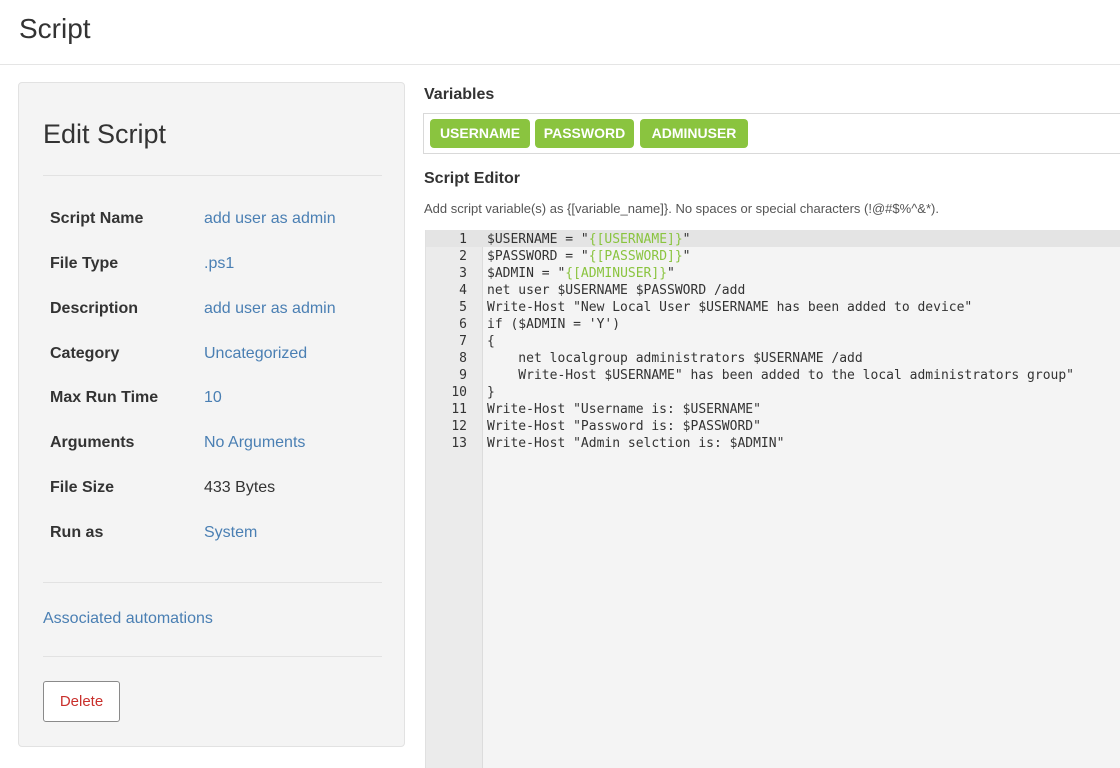  What do you see at coordinates (463, 375) in the screenshot?
I see `line-number: 9` at bounding box center [463, 375].